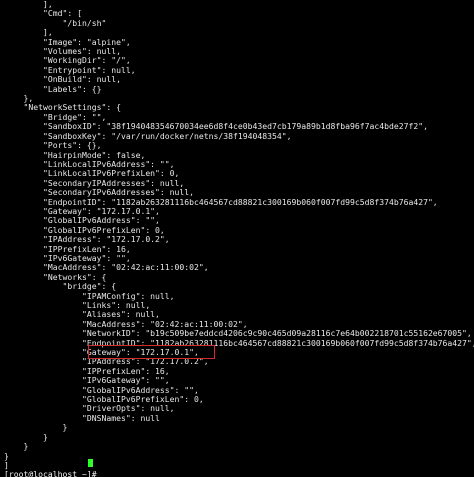  Describe the element at coordinates (55, 22) in the screenshot. I see `terminal-line: "/bin/sh"` at that location.